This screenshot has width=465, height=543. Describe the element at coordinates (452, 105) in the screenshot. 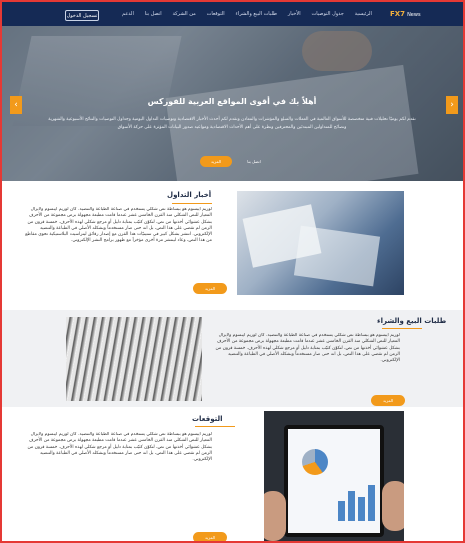

I see `slider-next-icon: ›` at that location.